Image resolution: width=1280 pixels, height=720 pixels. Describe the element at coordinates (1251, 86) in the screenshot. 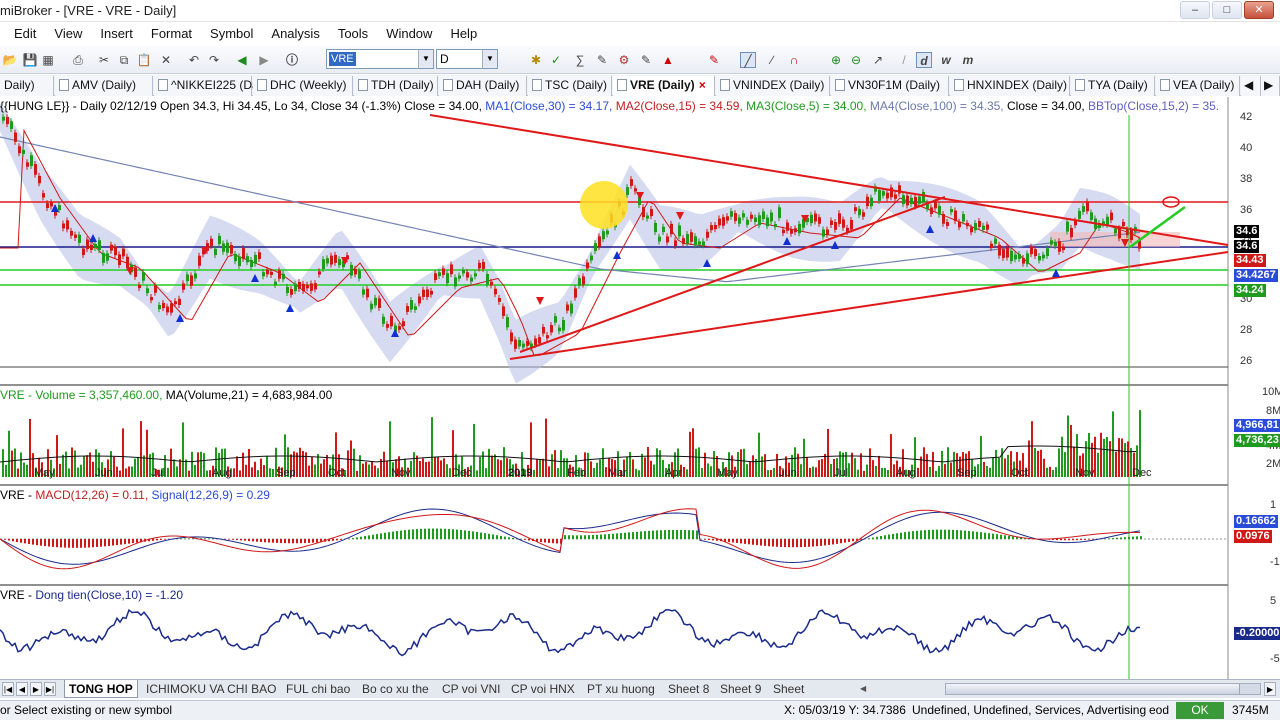

I see `tab-scroll-left-button: ◀` at that location.